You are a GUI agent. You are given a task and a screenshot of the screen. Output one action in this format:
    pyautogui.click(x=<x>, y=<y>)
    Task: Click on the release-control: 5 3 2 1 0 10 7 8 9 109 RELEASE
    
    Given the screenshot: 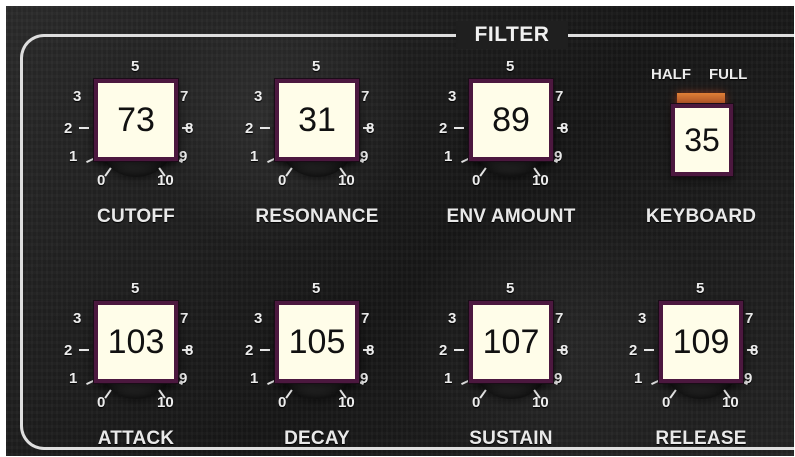 What is the action you would take?
    pyautogui.click(x=701, y=366)
    